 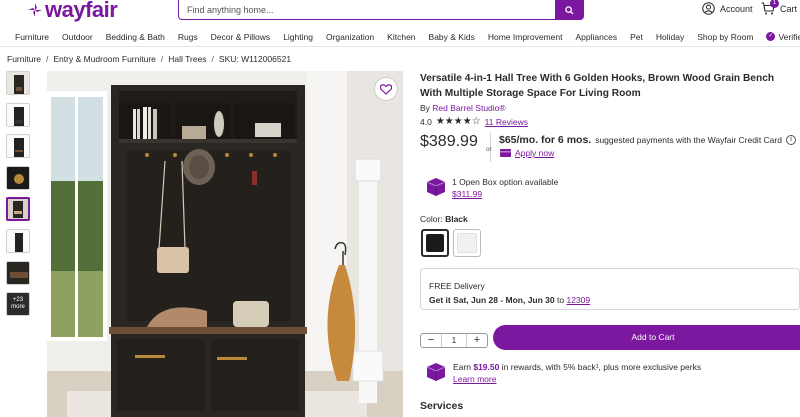 I want to click on services-heading: Services, so click(x=442, y=406).